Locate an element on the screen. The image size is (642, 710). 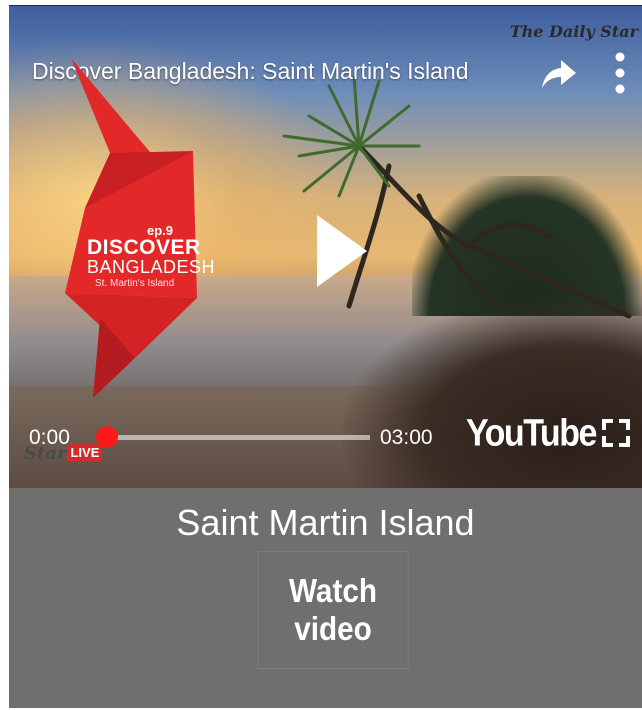
vertical-dots-icon is located at coordinates (620, 73).